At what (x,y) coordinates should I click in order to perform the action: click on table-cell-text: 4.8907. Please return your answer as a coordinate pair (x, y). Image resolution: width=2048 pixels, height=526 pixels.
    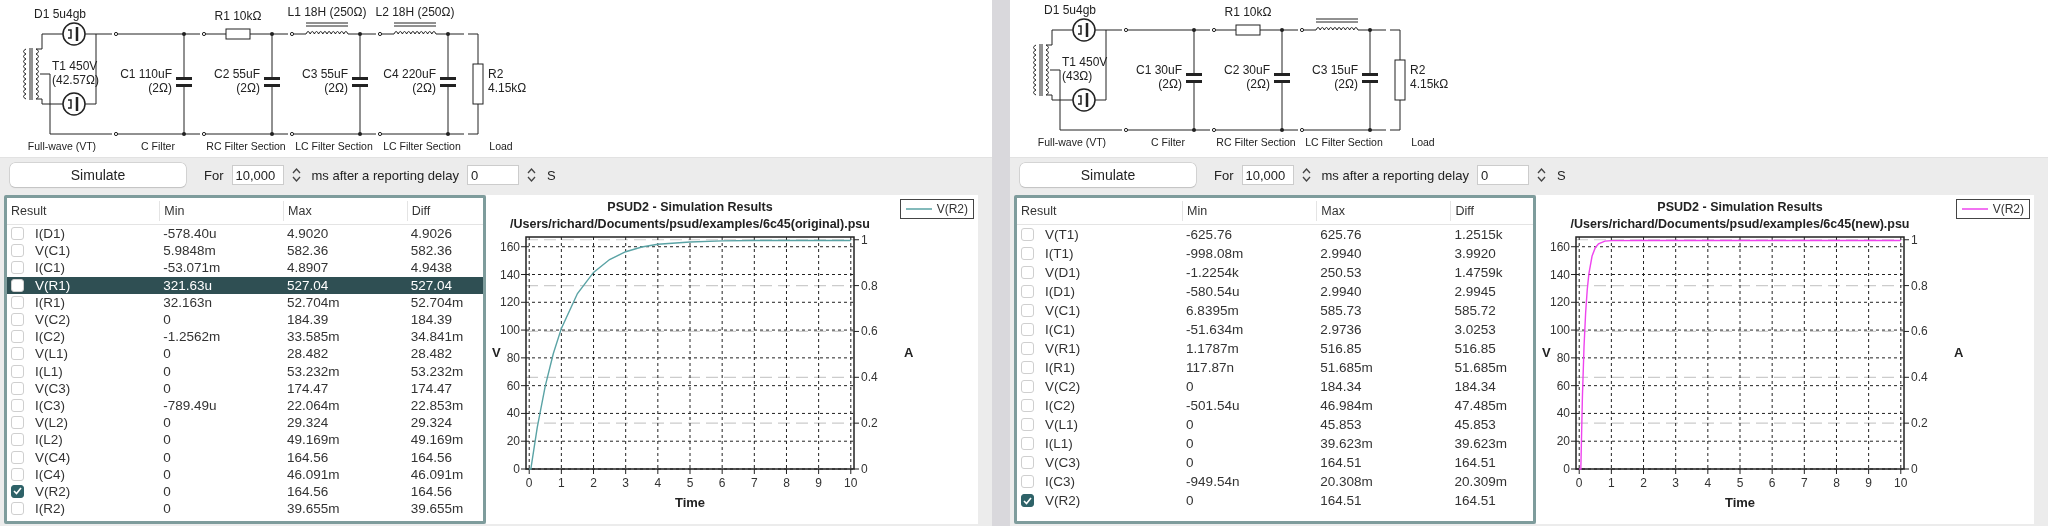
    Looking at the image, I should click on (308, 268).